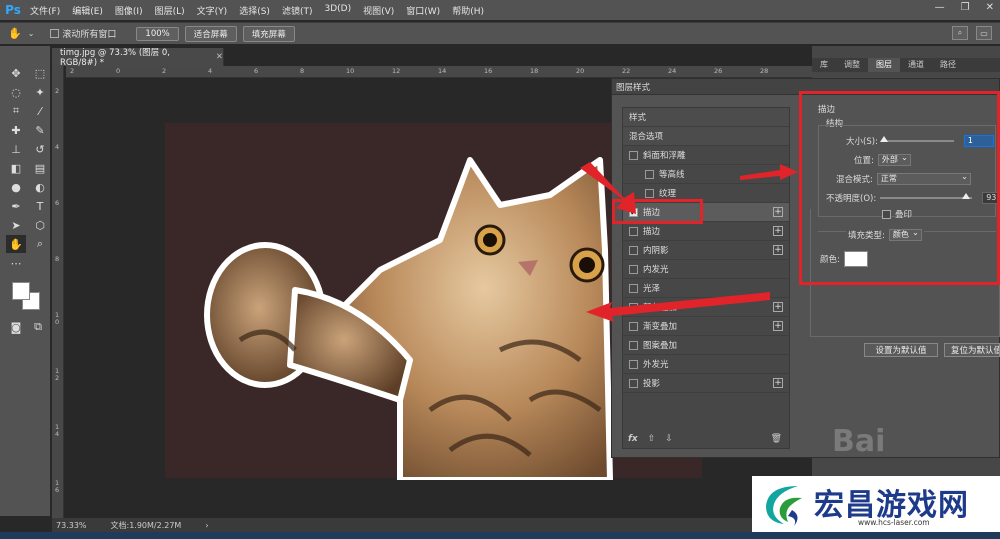 This screenshot has width=1000, height=539. Describe the element at coordinates (40, 149) in the screenshot. I see `history-brush-icon: ↺` at that location.